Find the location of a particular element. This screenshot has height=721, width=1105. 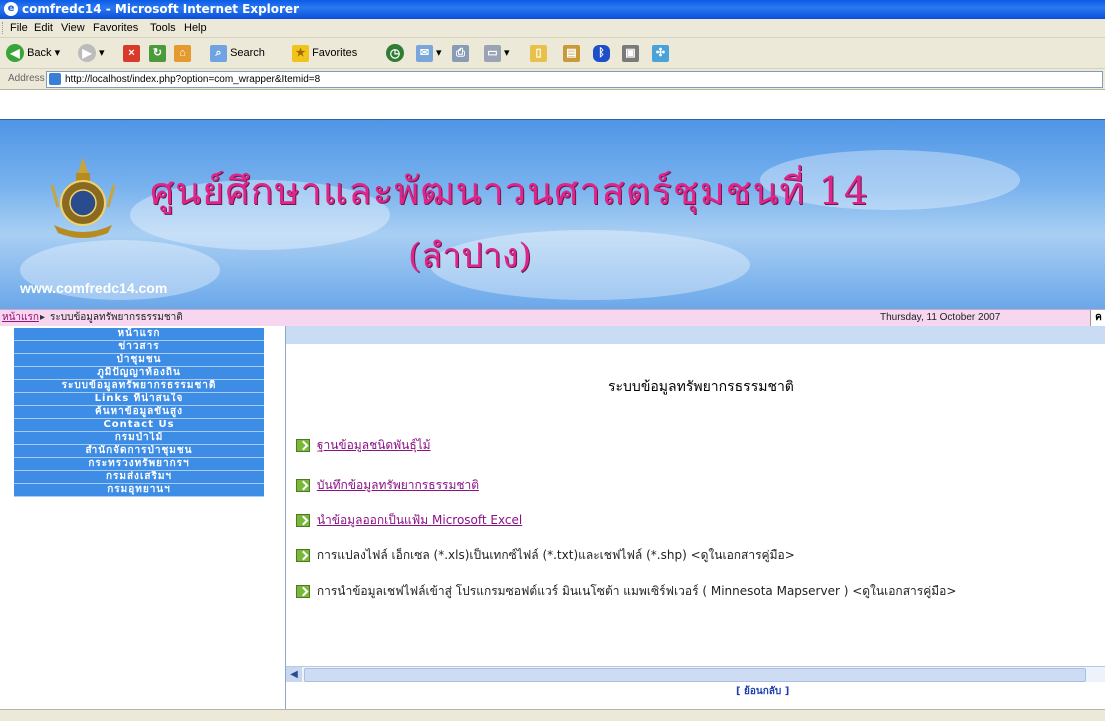

royal-crest-logo is located at coordinates (83, 197).